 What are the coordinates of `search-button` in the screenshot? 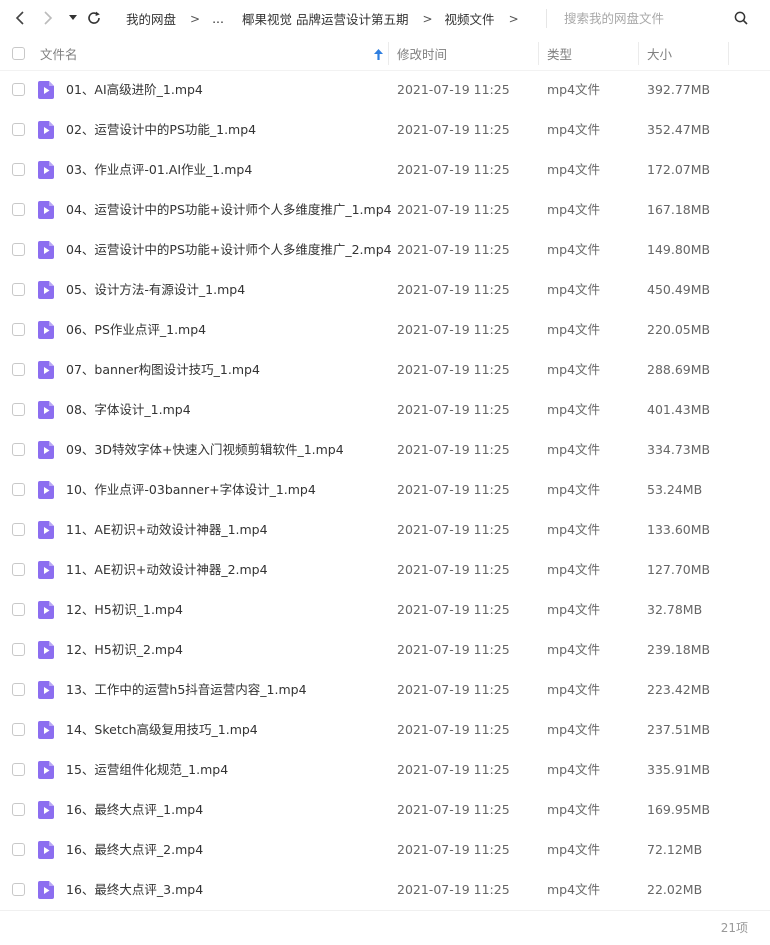 It's located at (741, 18).